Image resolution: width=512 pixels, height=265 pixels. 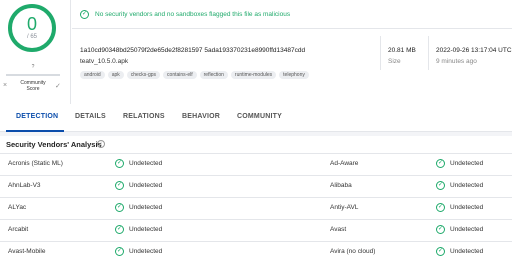 I want to click on community-score-value: ?, so click(x=33, y=67).